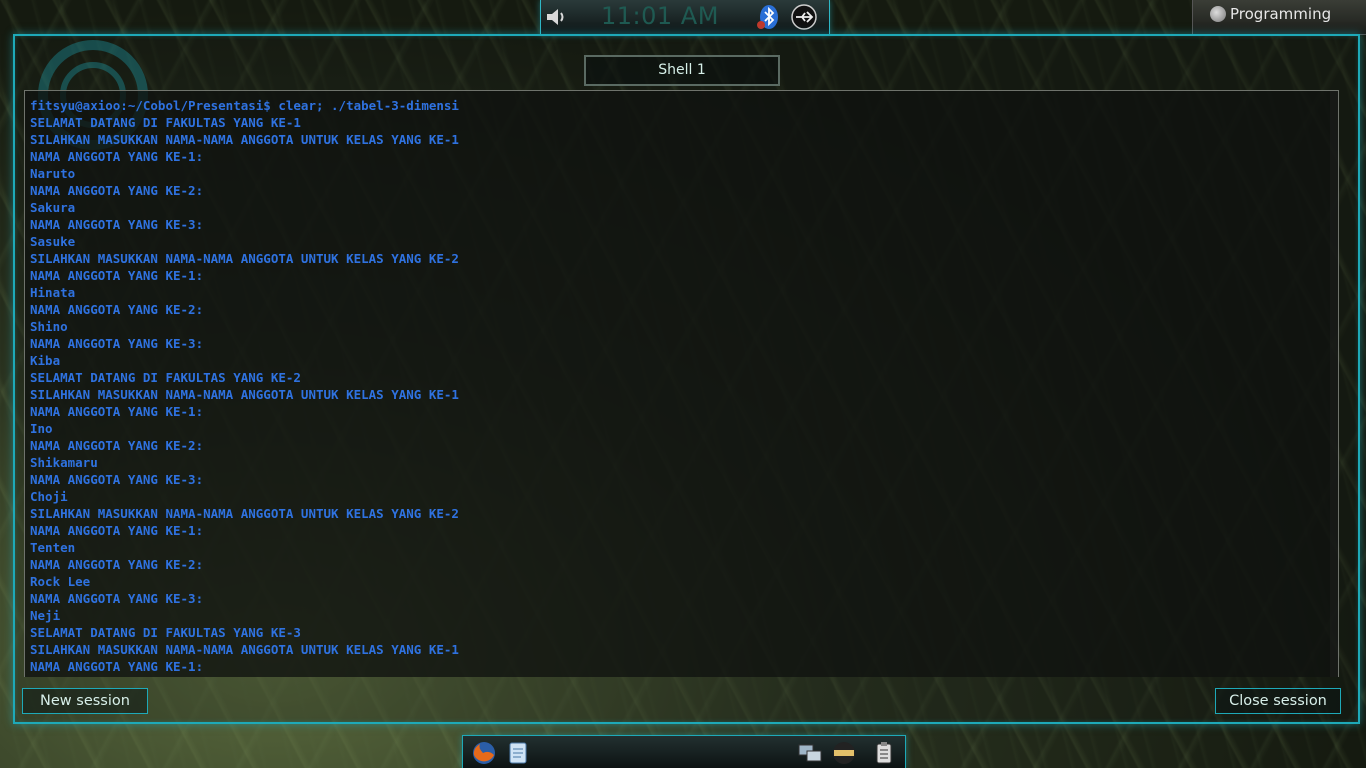 The height and width of the screenshot is (768, 1366). What do you see at coordinates (1281, 14) in the screenshot?
I see `activity-label: Programming` at bounding box center [1281, 14].